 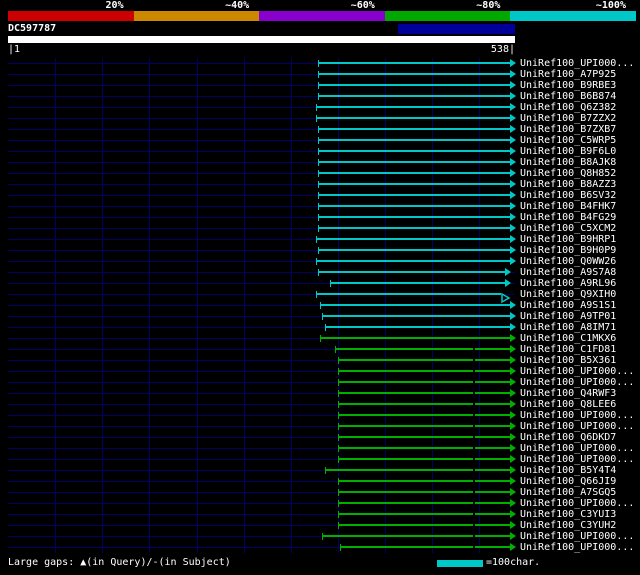 What do you see at coordinates (568, 437) in the screenshot?
I see `hit-label: UniRef100_Q6DKD7` at bounding box center [568, 437].